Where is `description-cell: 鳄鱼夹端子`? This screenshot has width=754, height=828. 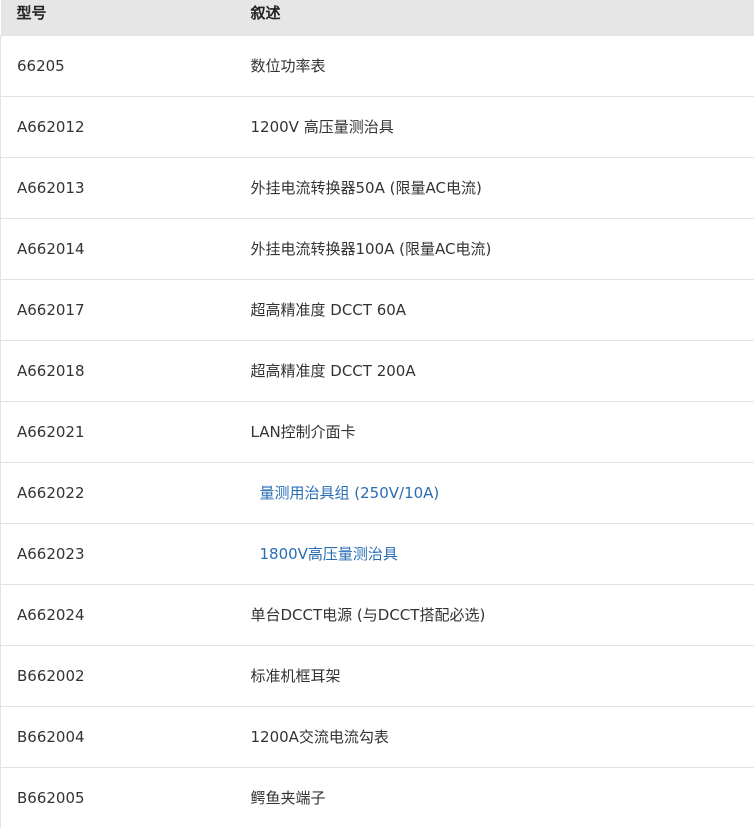 description-cell: 鳄鱼夹端子 is located at coordinates (494, 797).